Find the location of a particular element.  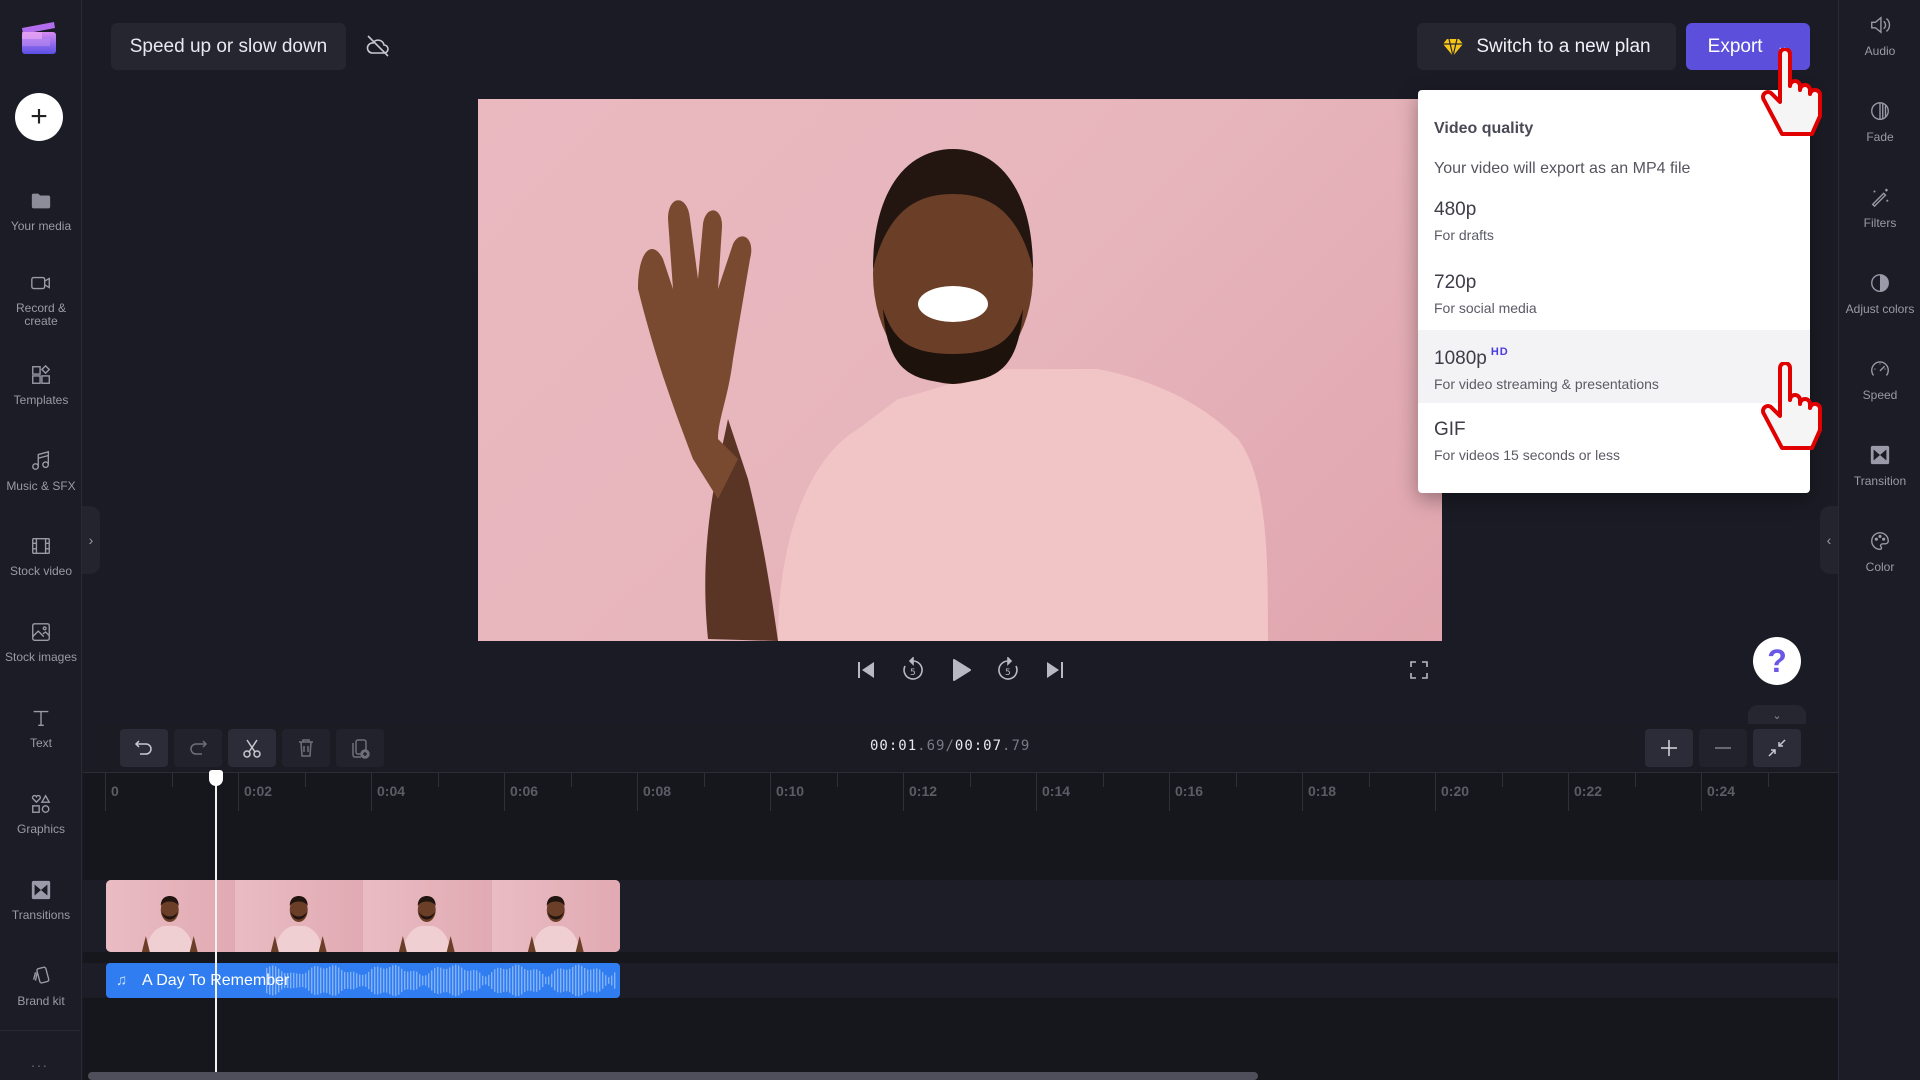

skip-to-start-button is located at coordinates (867, 670).